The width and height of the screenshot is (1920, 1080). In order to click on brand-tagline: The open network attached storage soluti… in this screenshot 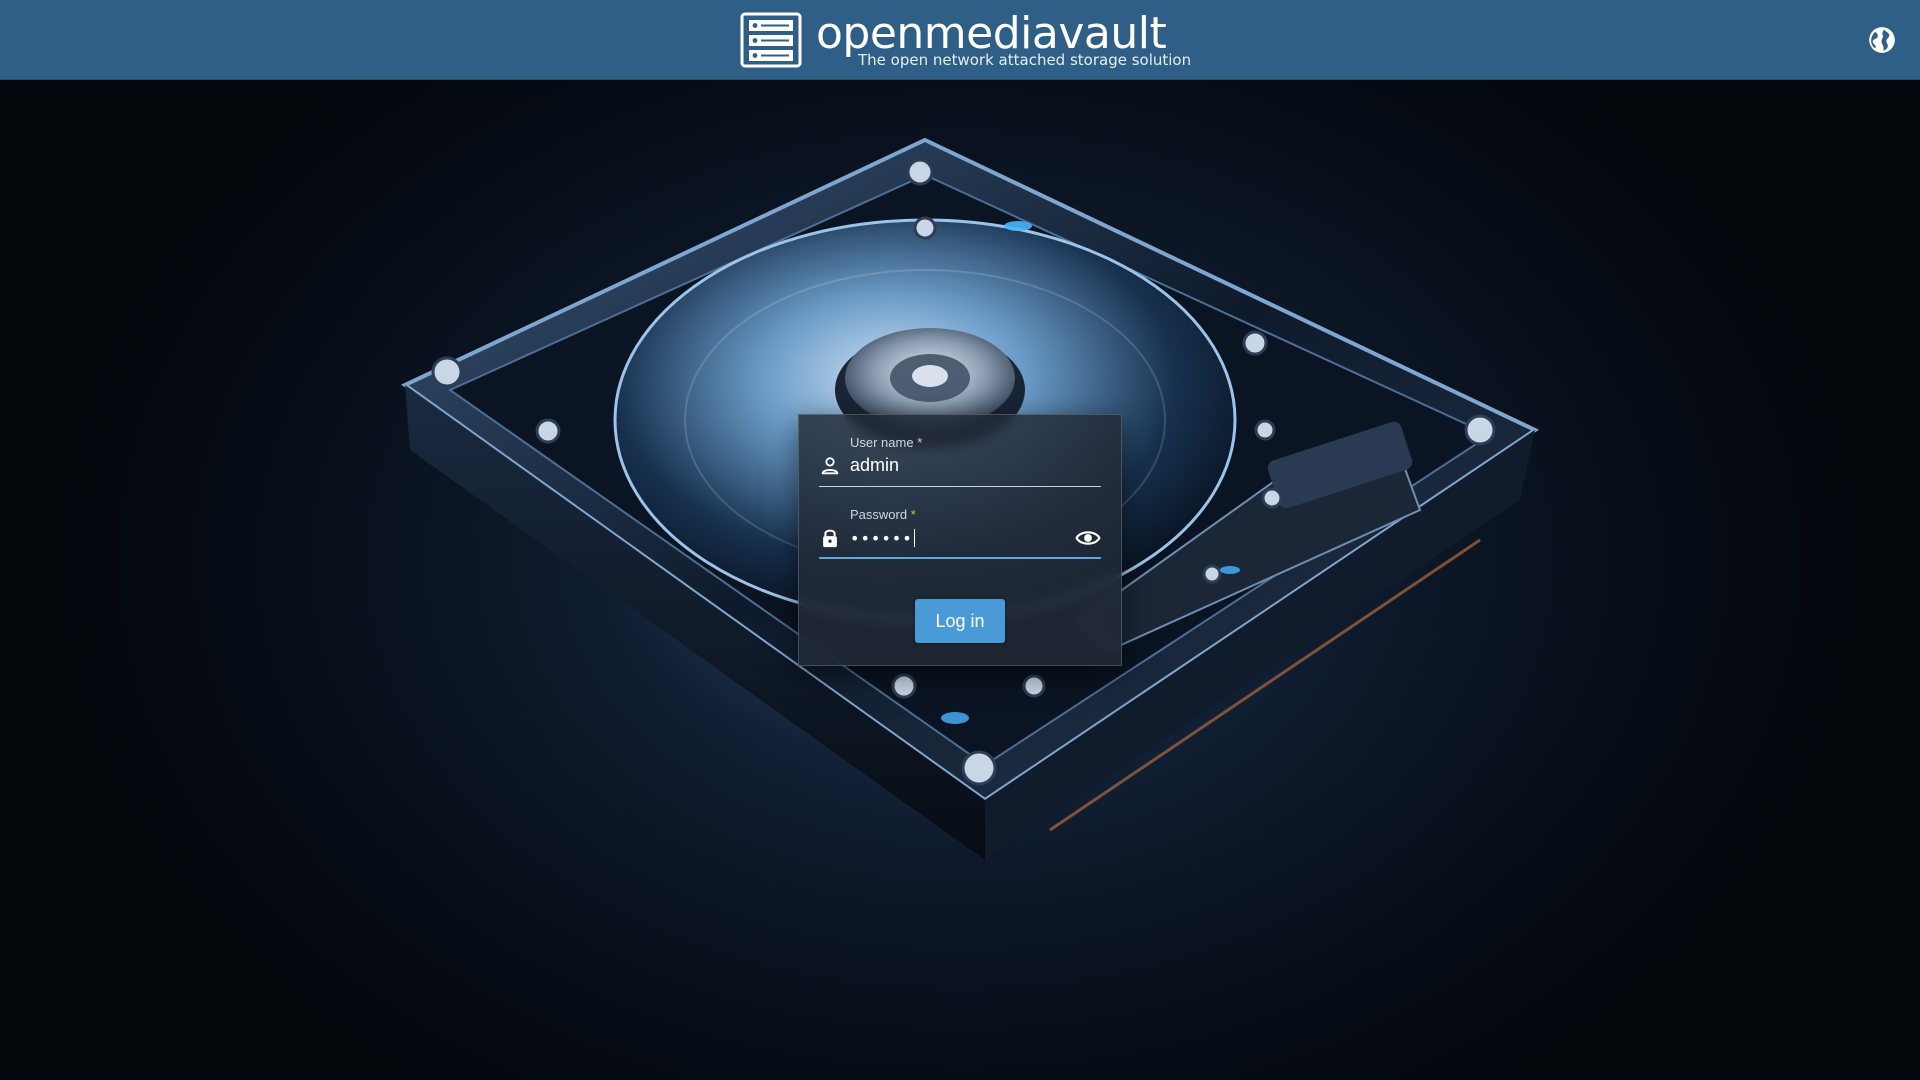, I will do `click(1025, 60)`.